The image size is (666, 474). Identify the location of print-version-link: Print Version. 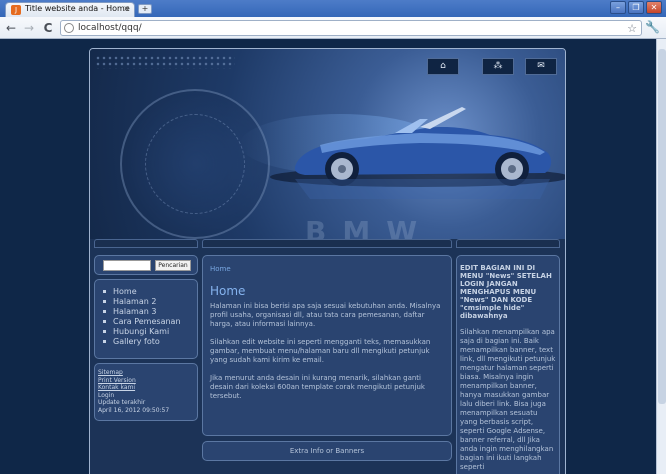
(147, 381).